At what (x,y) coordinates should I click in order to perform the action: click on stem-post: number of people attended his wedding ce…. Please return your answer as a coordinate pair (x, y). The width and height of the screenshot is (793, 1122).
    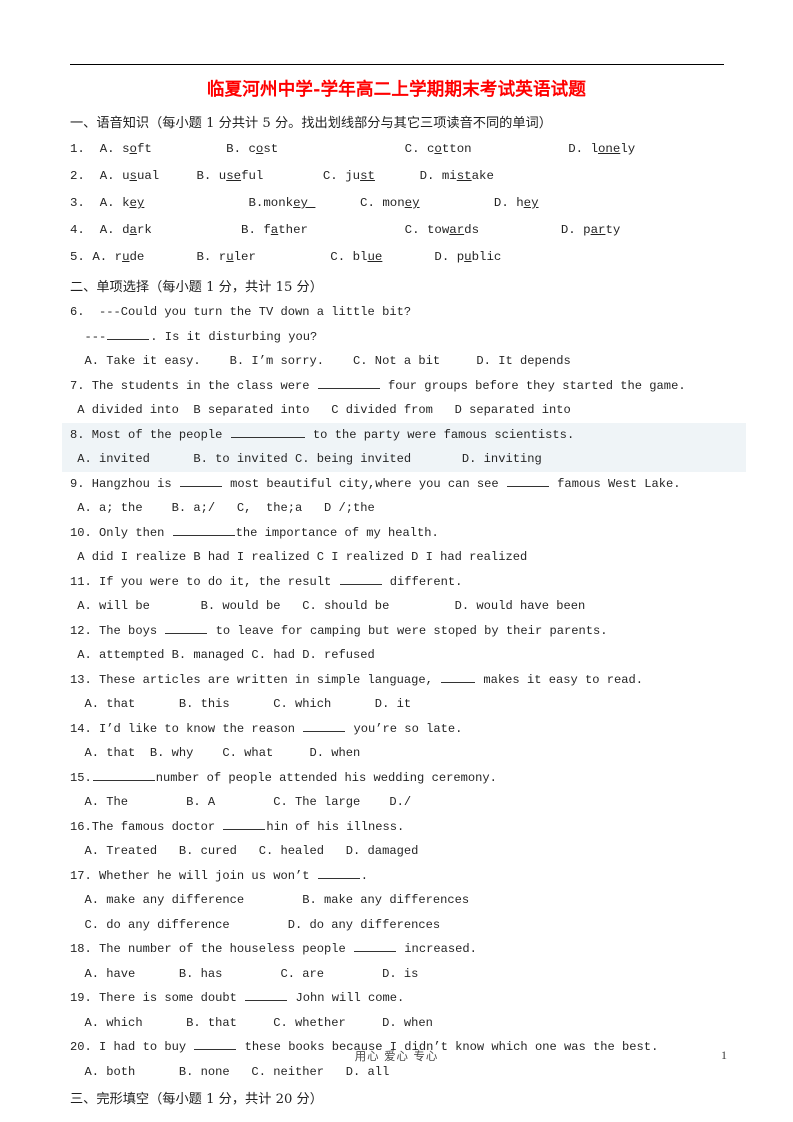
    Looking at the image, I should click on (326, 777).